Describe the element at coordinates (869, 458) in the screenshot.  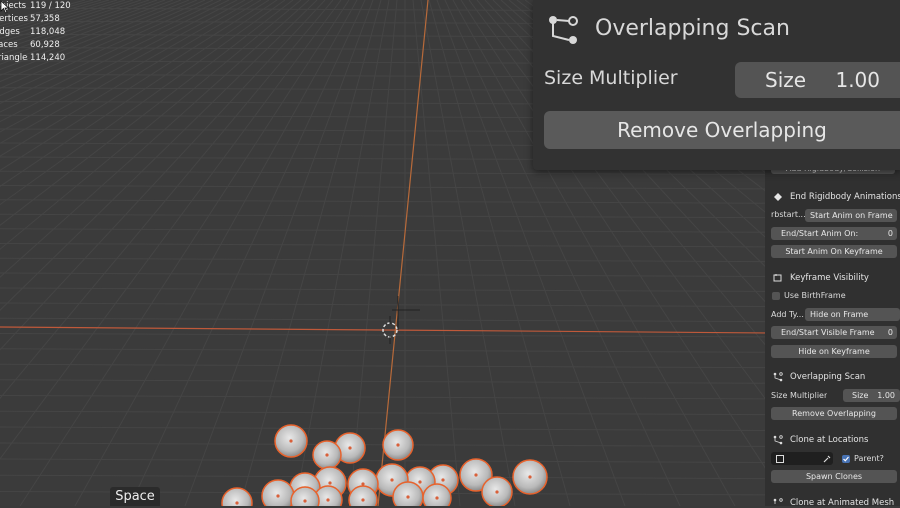
I see `parent-label: Parent?` at that location.